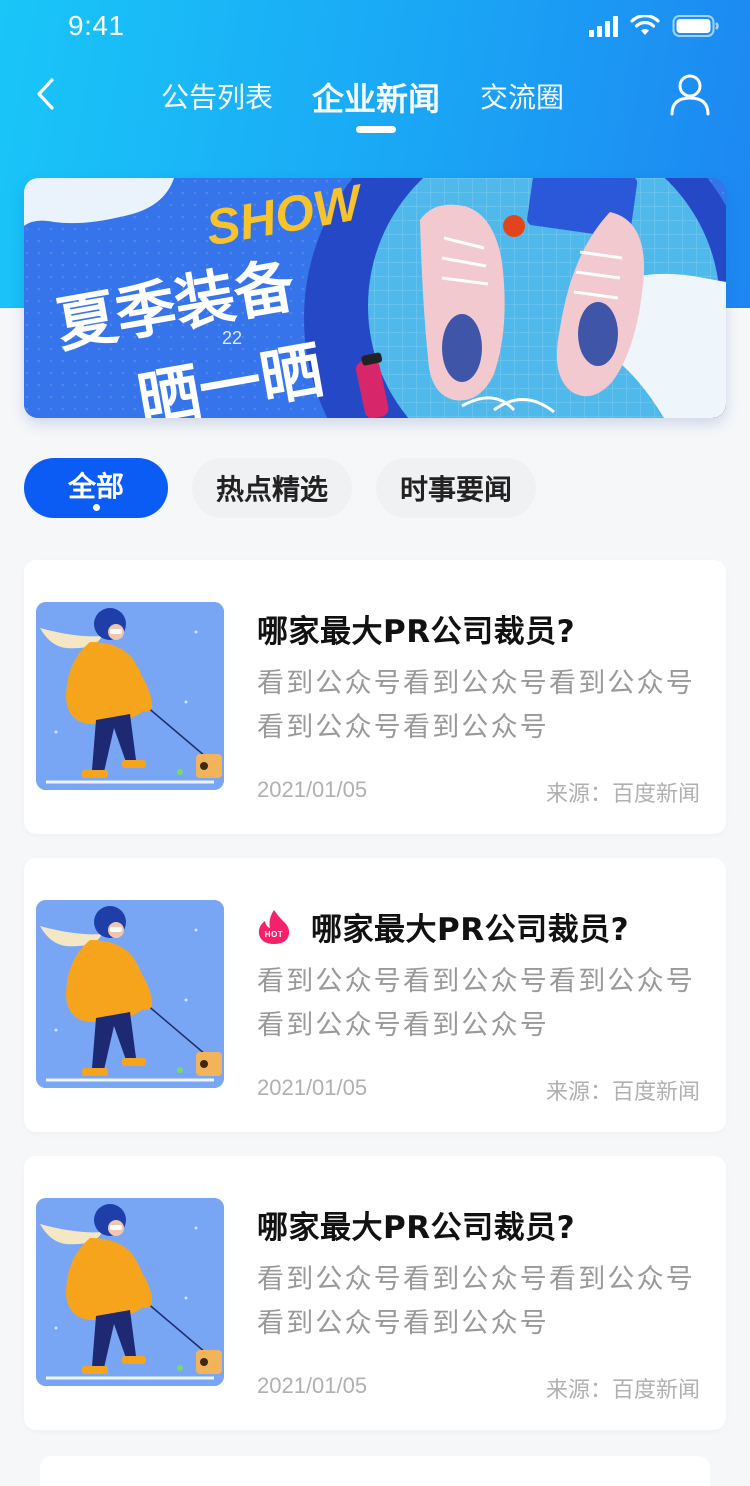 This screenshot has height=1486, width=750. What do you see at coordinates (522, 96) in the screenshot?
I see `tab-community: 交流圈` at bounding box center [522, 96].